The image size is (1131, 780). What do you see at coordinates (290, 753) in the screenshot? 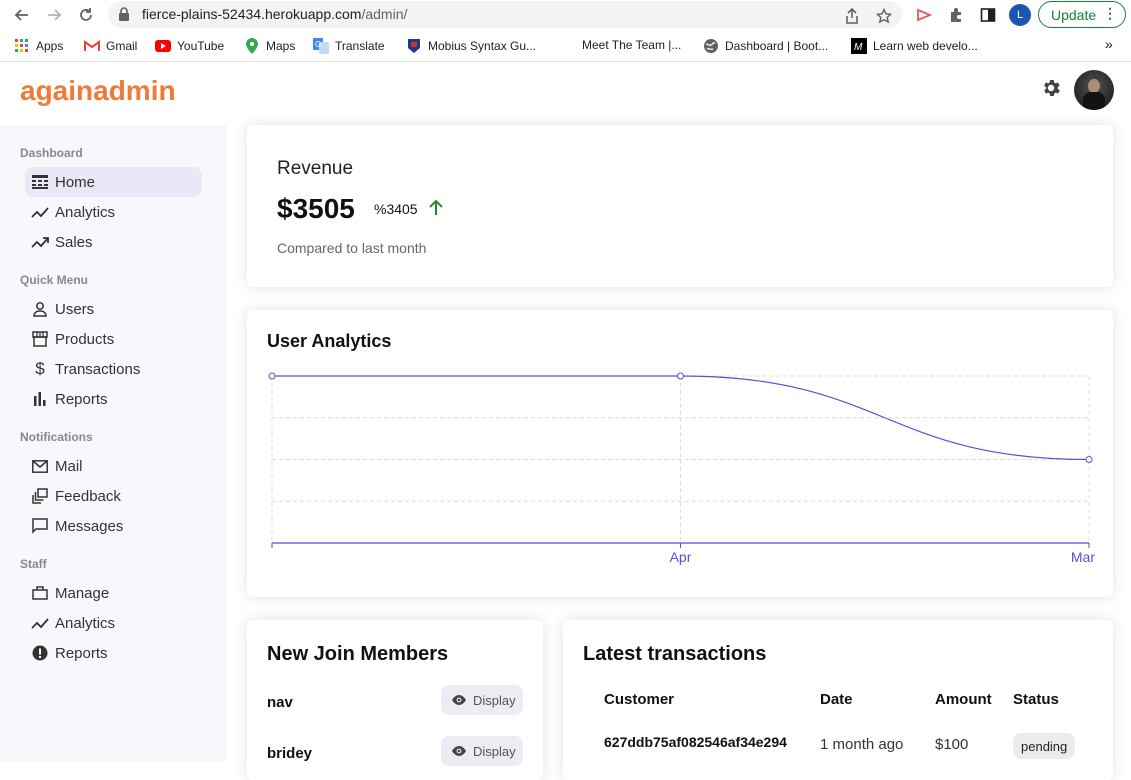
I see `member-name: bridey` at bounding box center [290, 753].